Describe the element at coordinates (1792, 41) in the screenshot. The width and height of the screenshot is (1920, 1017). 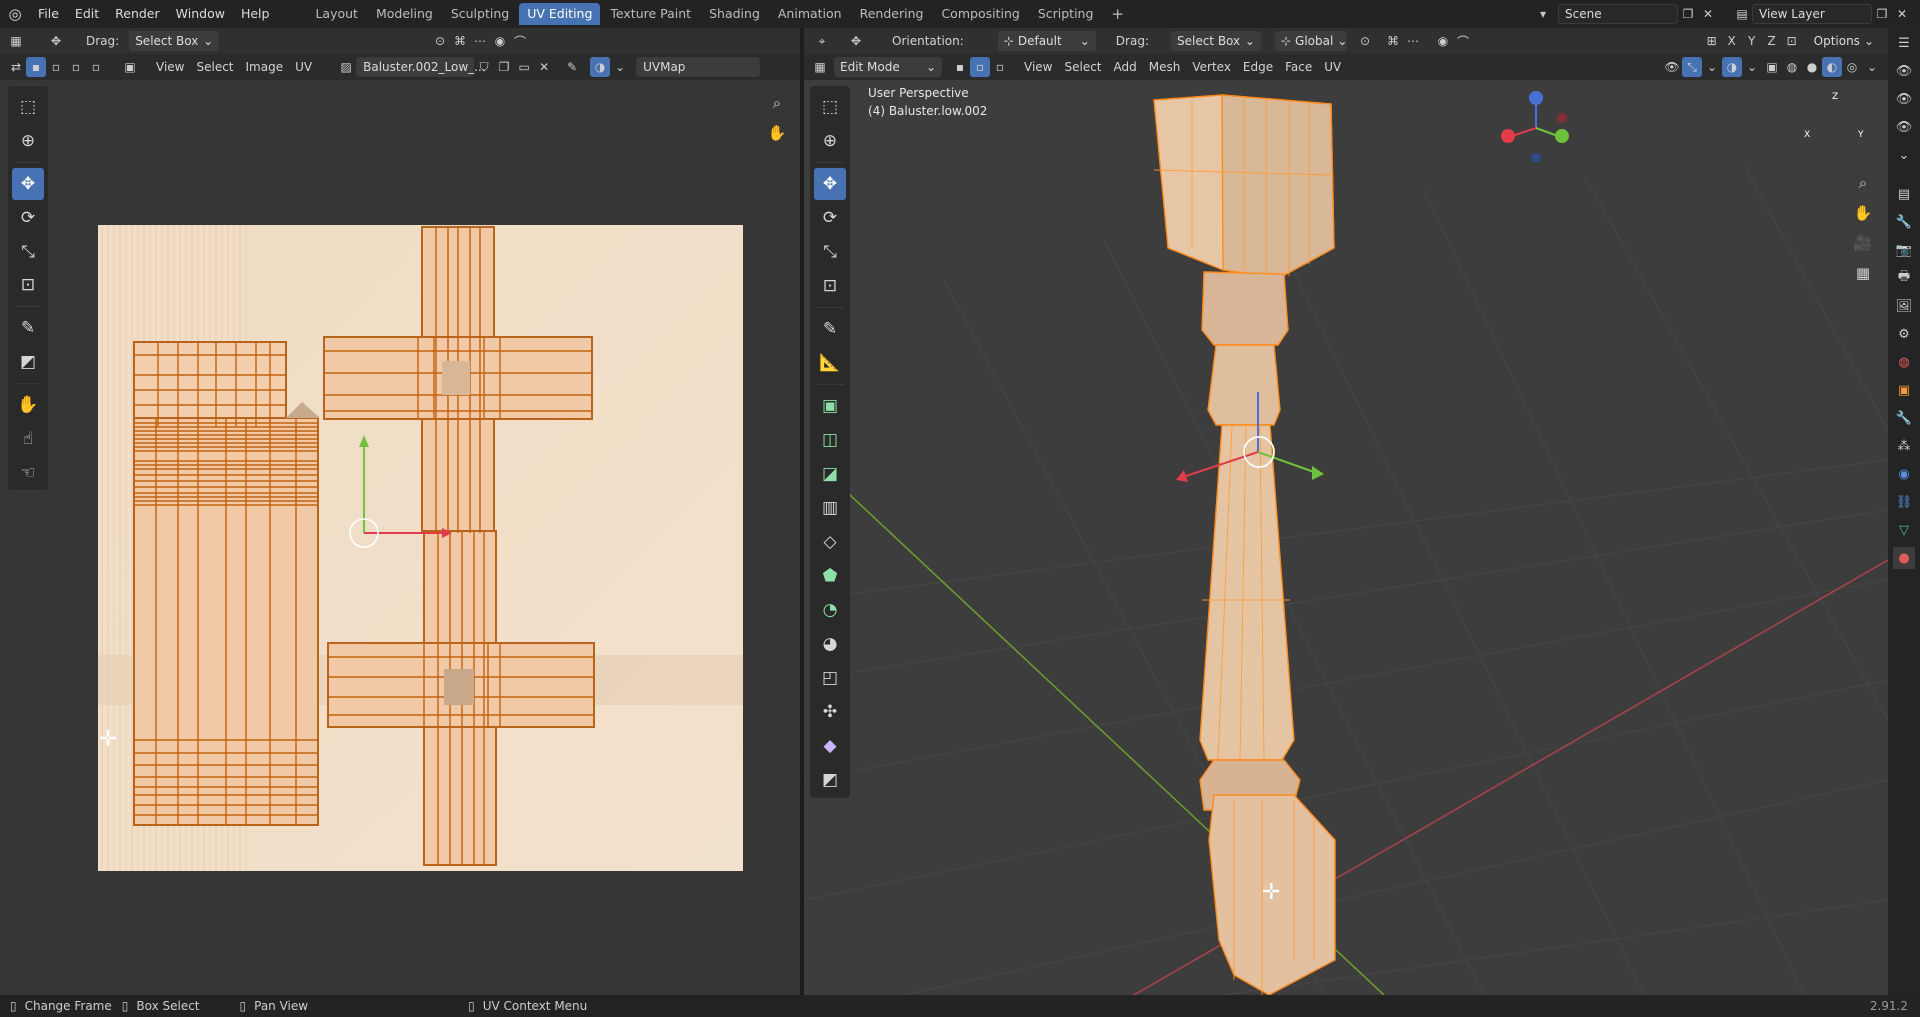
I see `auto-merge-icon: ⊡` at that location.